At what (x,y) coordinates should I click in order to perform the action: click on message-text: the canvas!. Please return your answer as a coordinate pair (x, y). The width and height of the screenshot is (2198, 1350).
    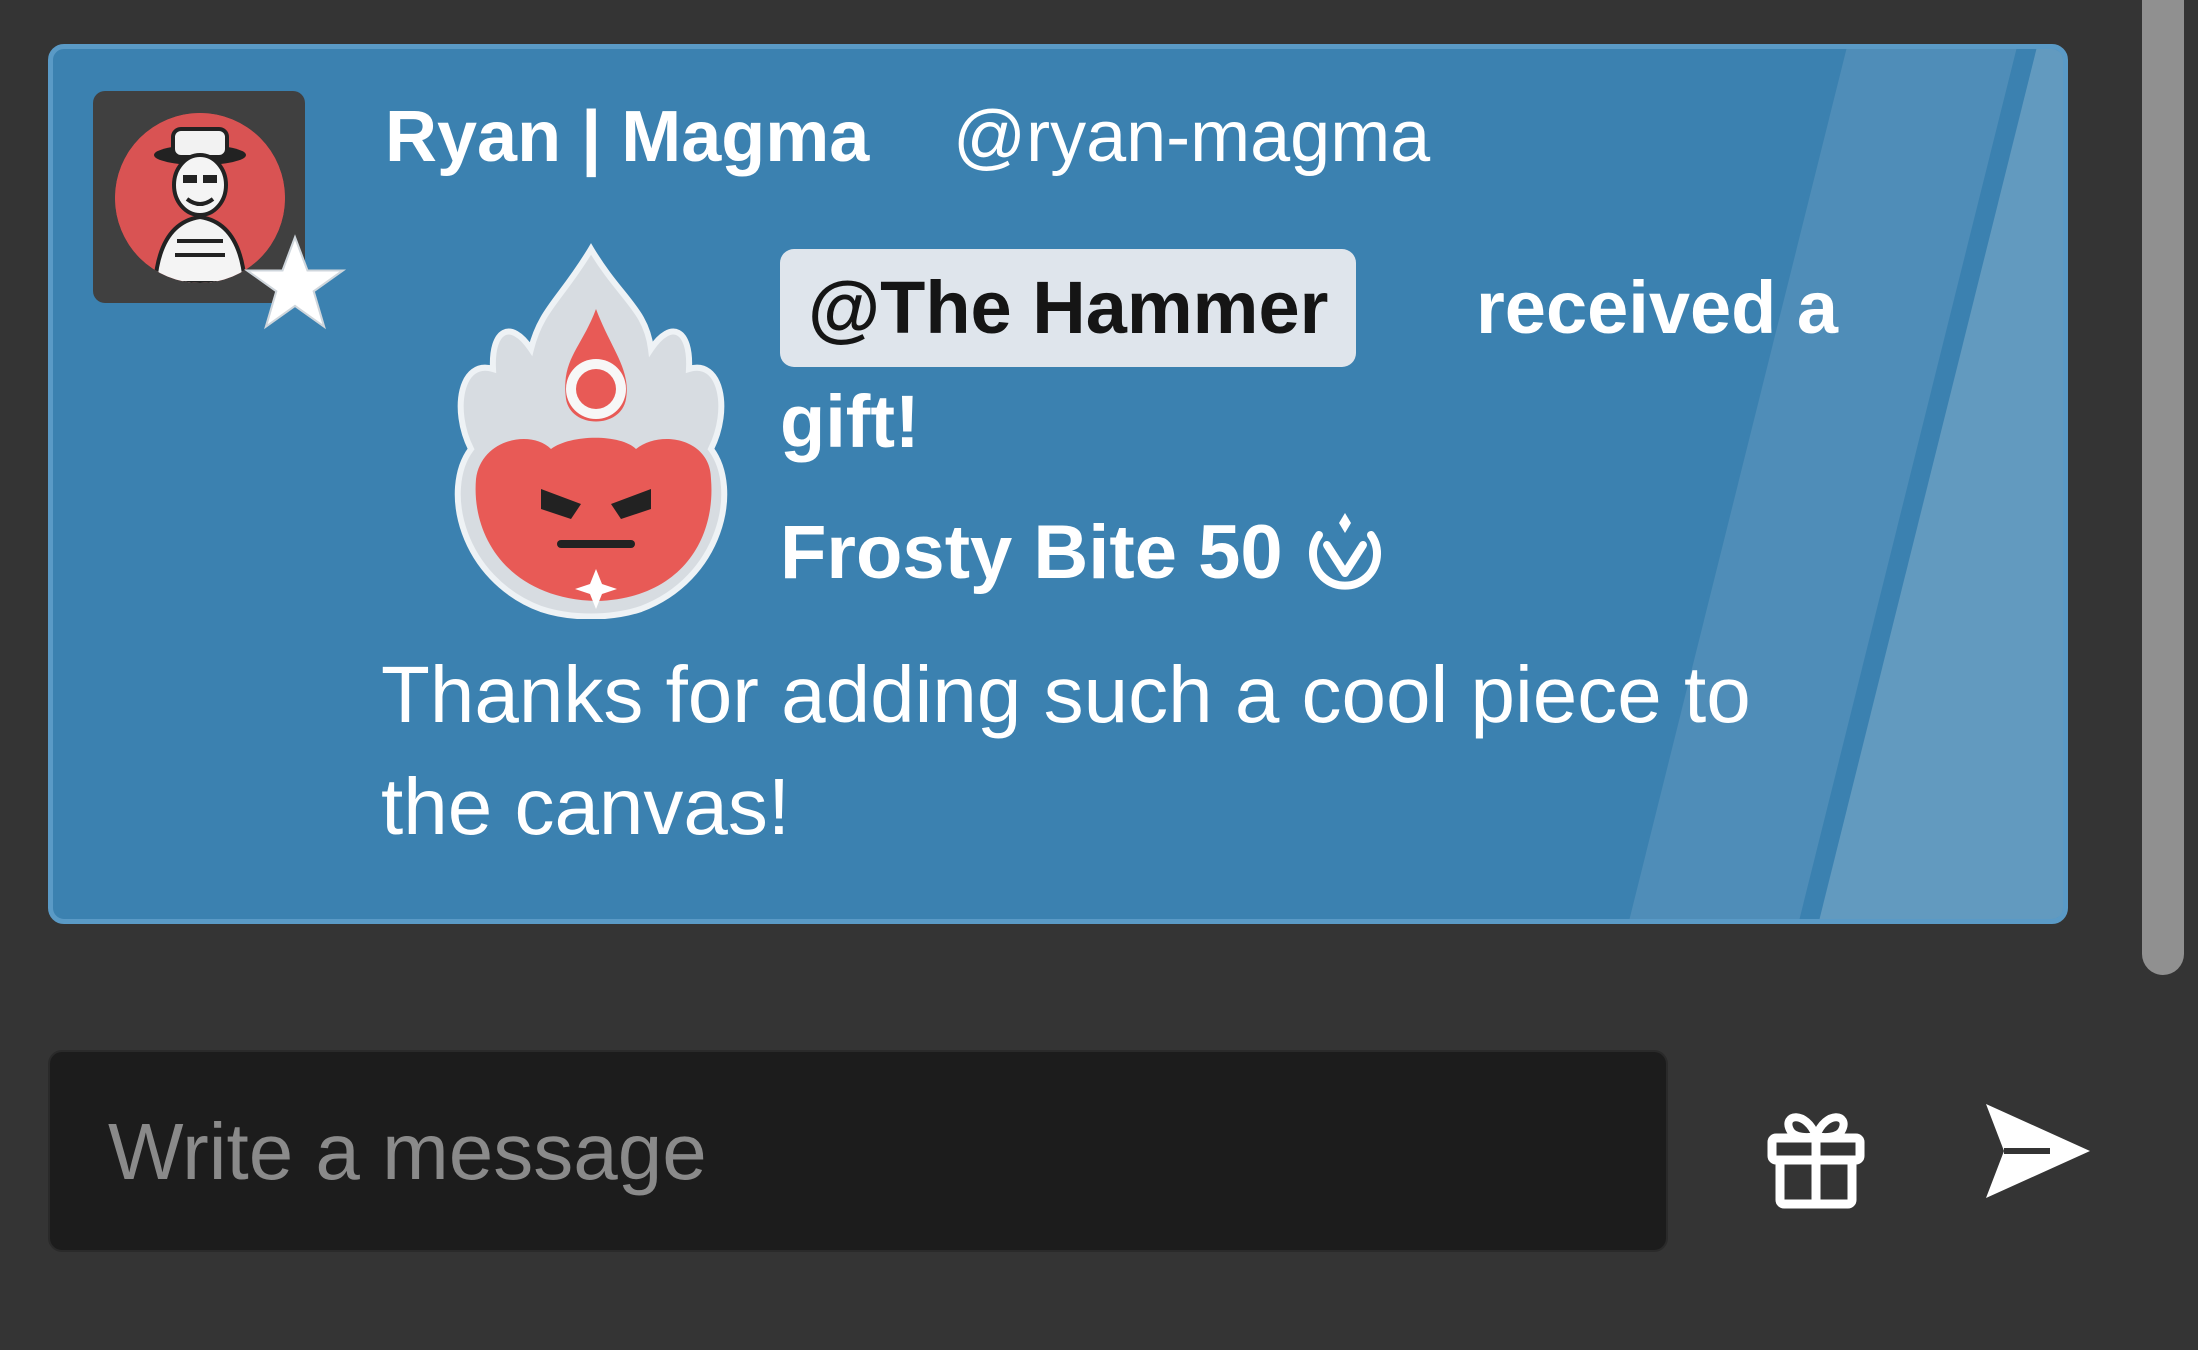
    Looking at the image, I should click on (586, 806).